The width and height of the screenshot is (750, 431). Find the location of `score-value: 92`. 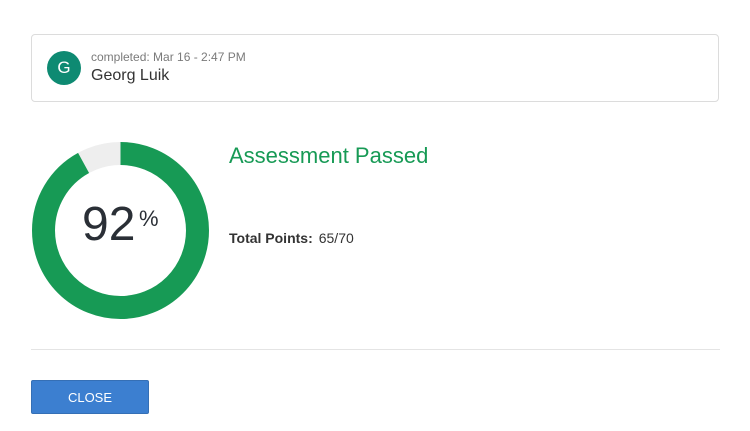

score-value: 92 is located at coordinates (109, 224).